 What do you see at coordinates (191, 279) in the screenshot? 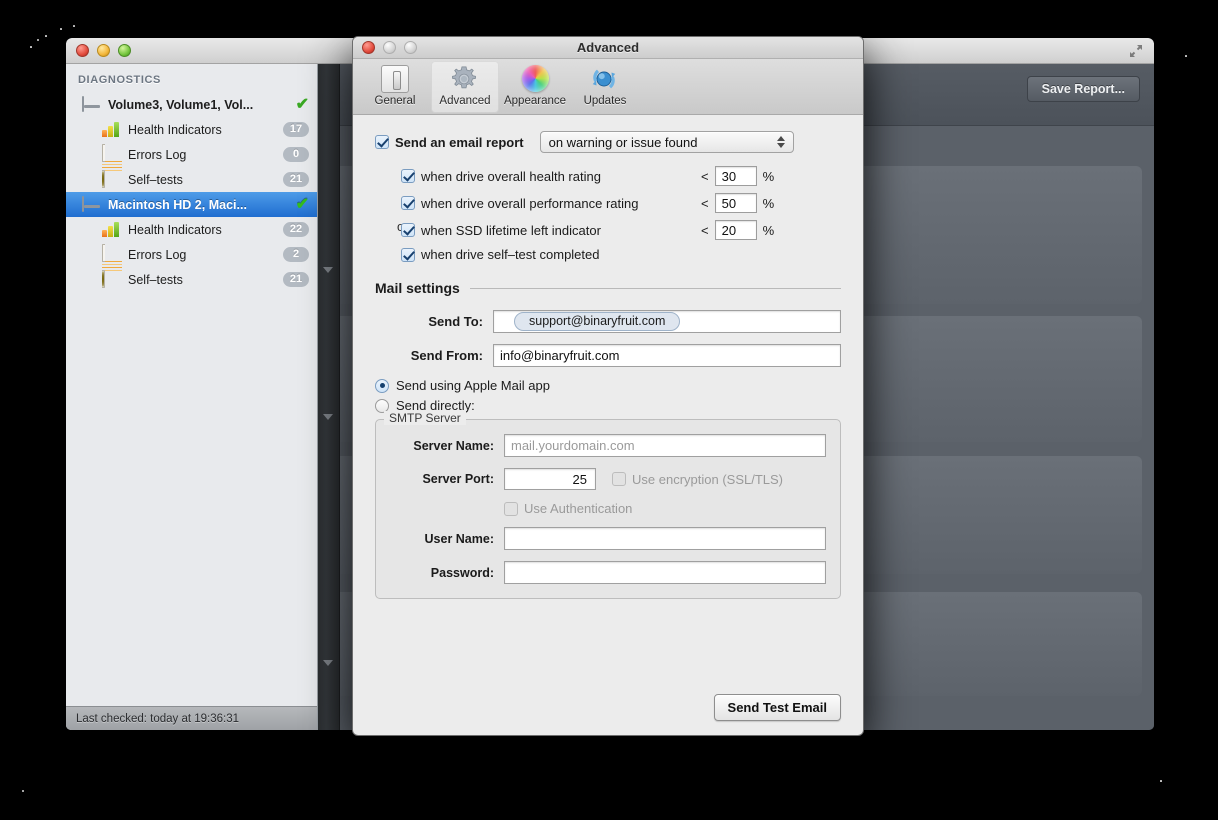
I see `sidebar-item-self-tests-2: Self–tests 21` at bounding box center [191, 279].